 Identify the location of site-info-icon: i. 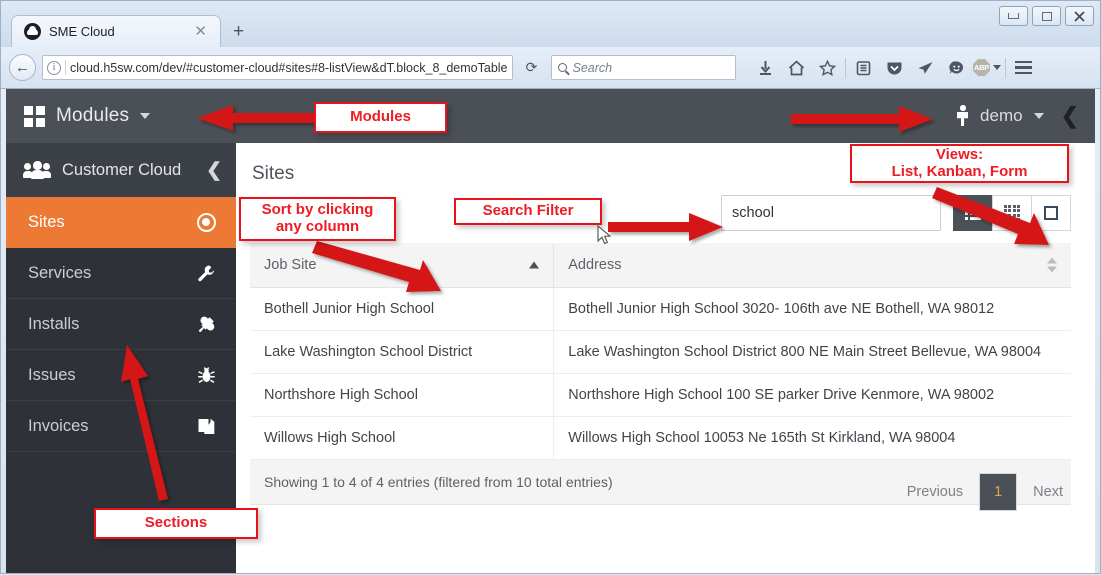
(54, 68).